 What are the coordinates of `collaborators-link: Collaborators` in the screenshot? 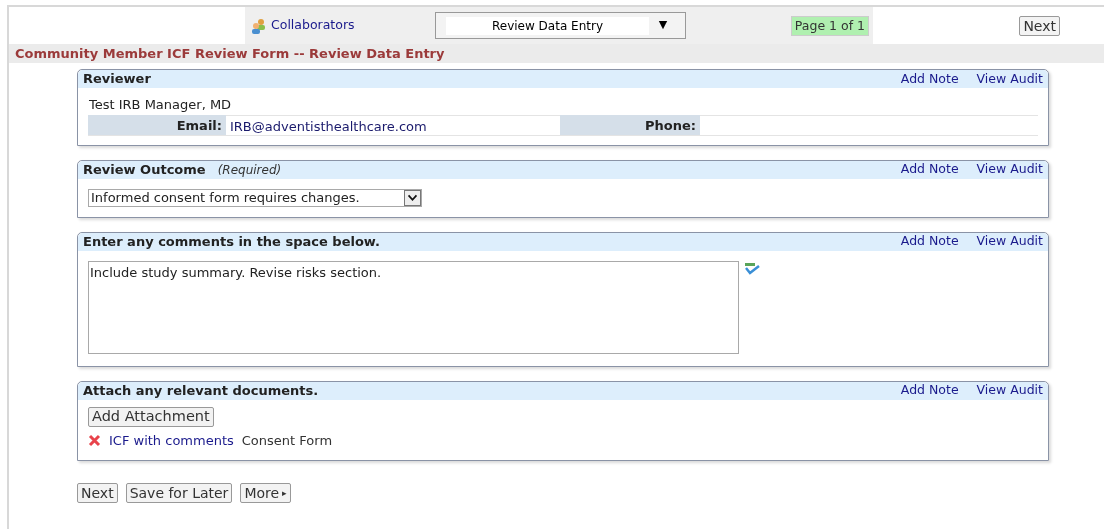 It's located at (313, 25).